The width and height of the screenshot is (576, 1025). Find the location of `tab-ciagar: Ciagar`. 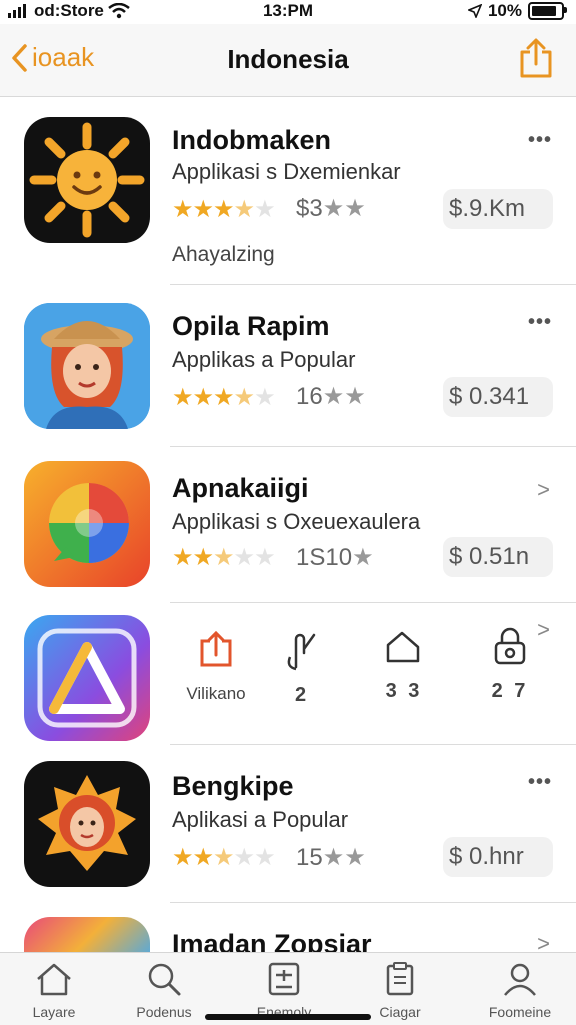

tab-ciagar: Ciagar is located at coordinates (400, 990).